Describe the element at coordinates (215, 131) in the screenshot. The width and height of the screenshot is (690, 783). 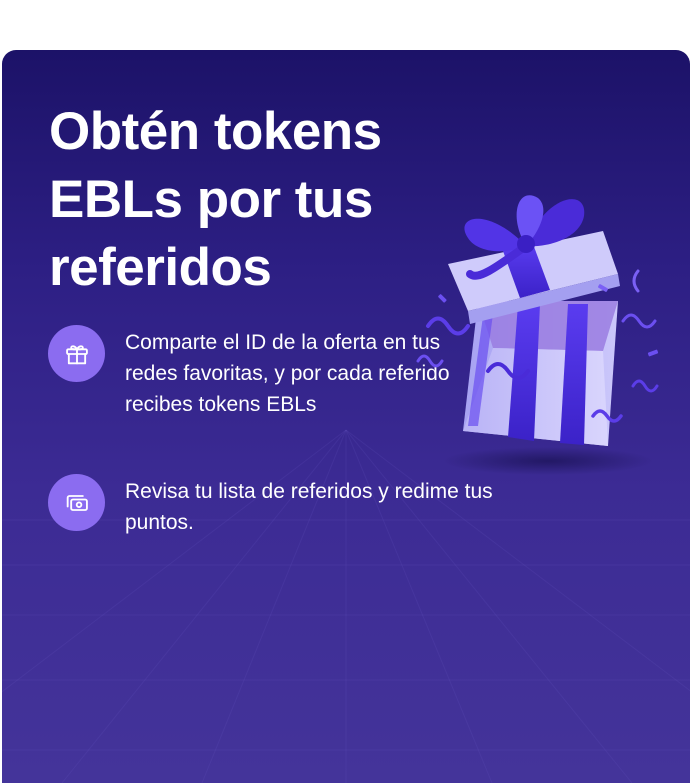
I see `title-line-1: Obtén tokens` at that location.